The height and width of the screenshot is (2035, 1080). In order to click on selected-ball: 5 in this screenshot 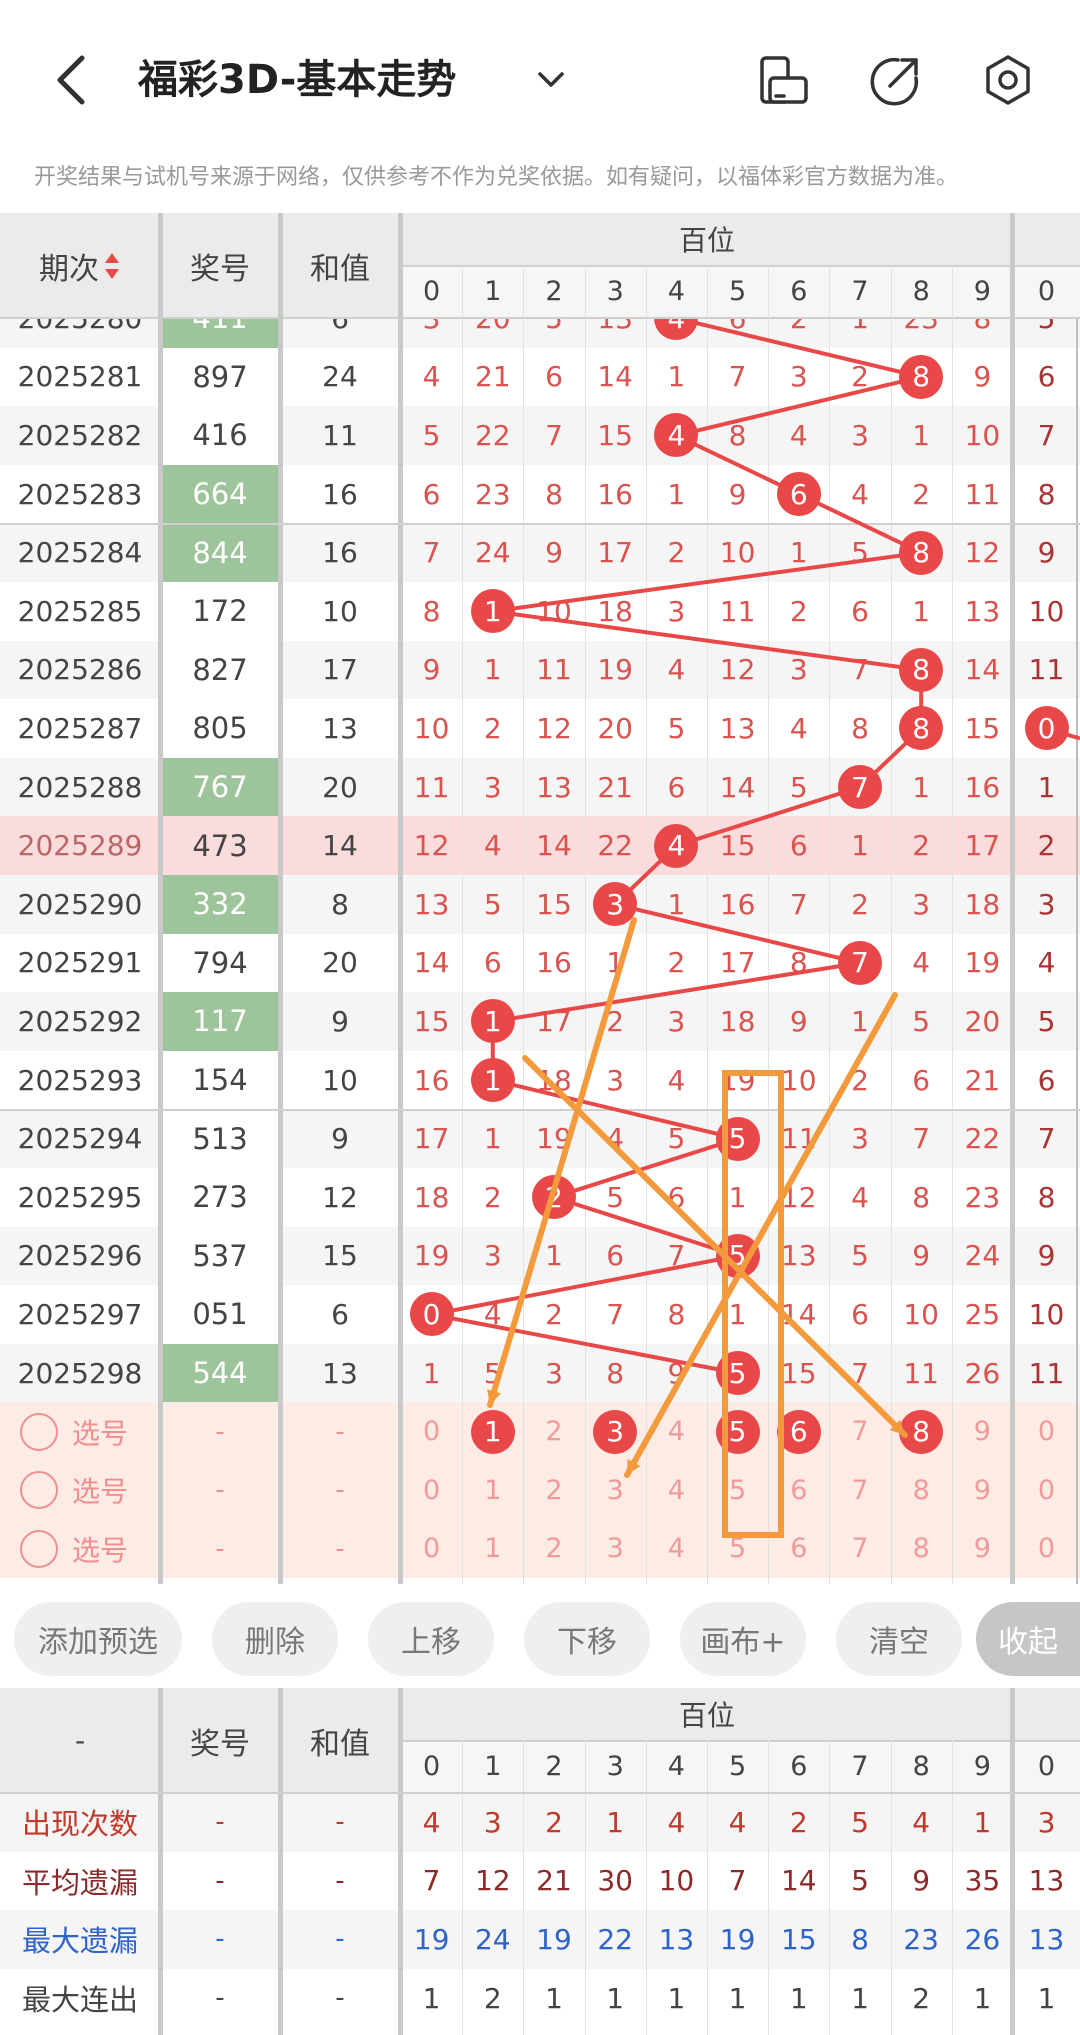, I will do `click(737, 1431)`.